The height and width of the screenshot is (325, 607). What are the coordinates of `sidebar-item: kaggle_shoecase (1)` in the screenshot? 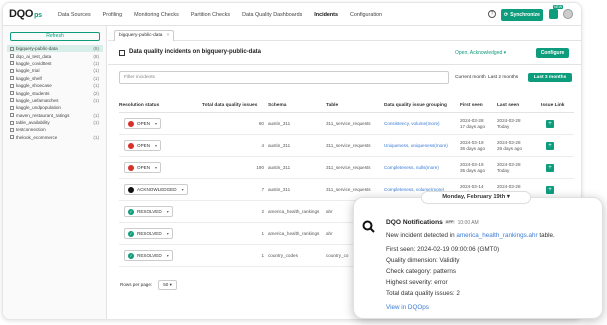 It's located at (55, 85).